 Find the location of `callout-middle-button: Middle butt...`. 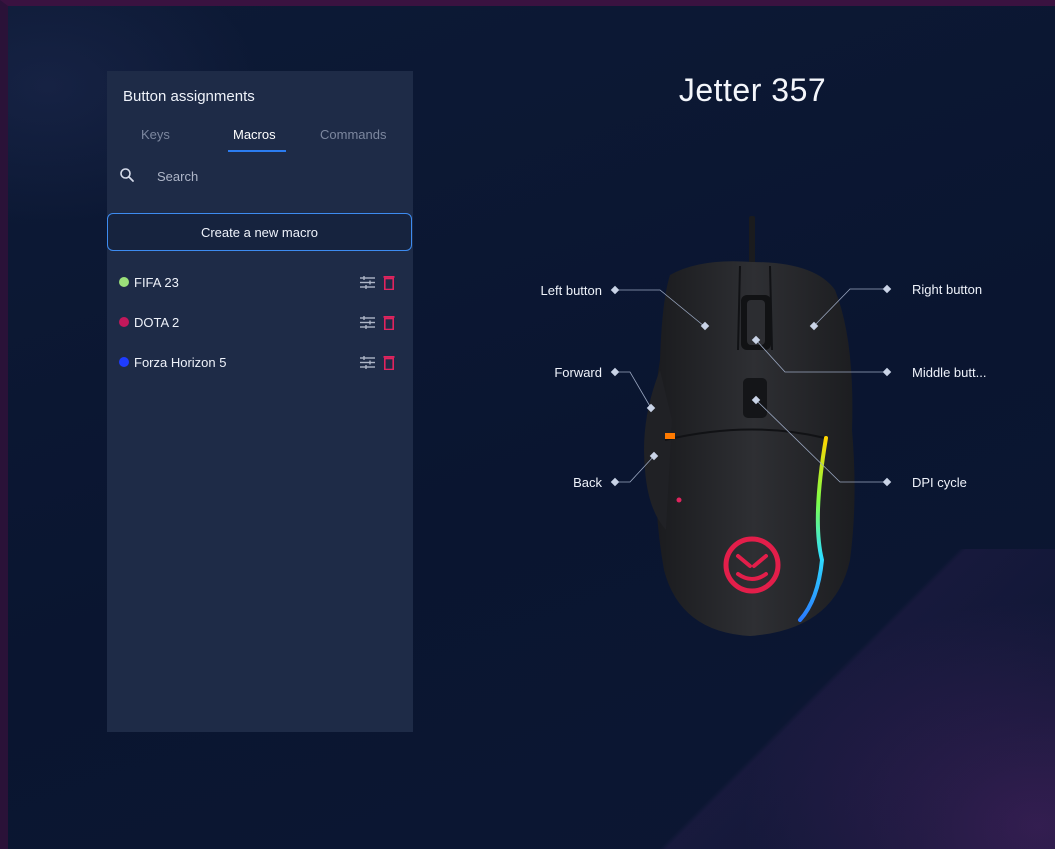

callout-middle-button: Middle butt... is located at coordinates (949, 372).